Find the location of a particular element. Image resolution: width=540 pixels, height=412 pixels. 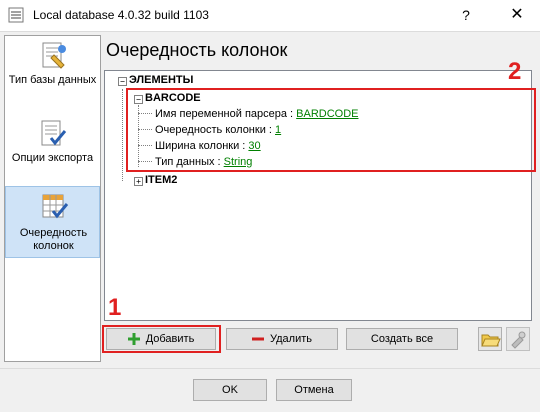

delete-button-label: Удалить is located at coordinates (291, 339).